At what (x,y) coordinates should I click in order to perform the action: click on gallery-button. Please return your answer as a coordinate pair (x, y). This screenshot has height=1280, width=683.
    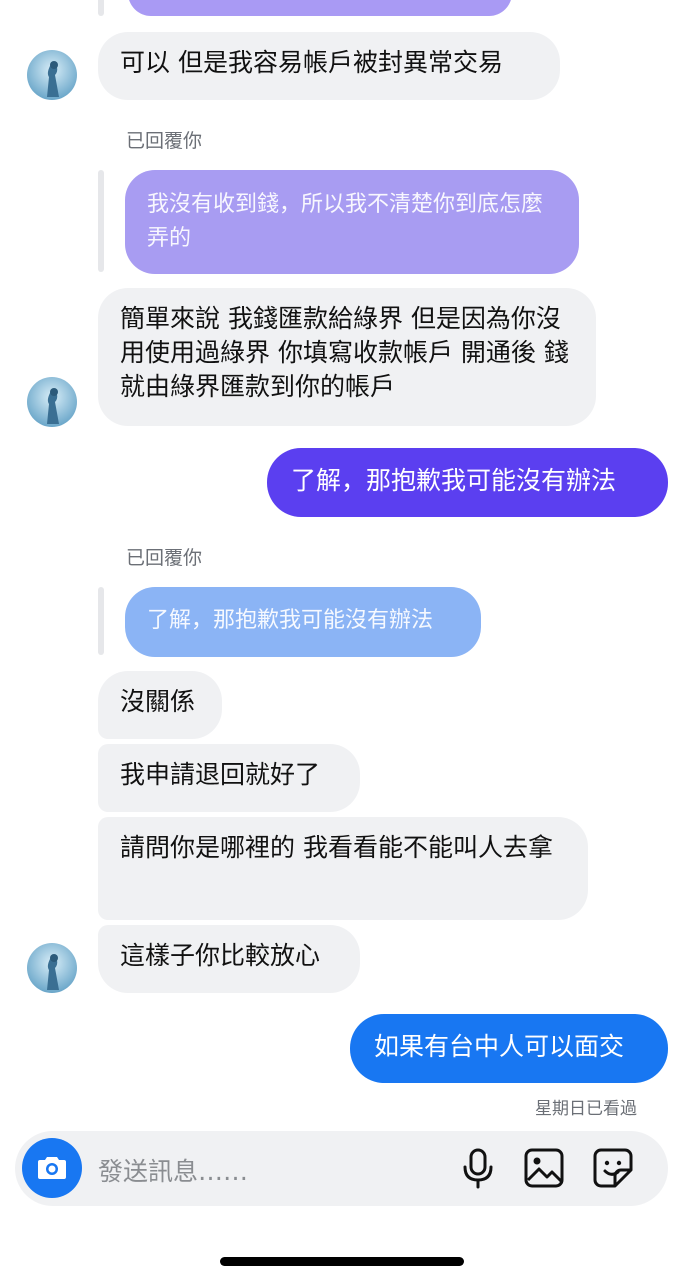
    Looking at the image, I should click on (544, 1168).